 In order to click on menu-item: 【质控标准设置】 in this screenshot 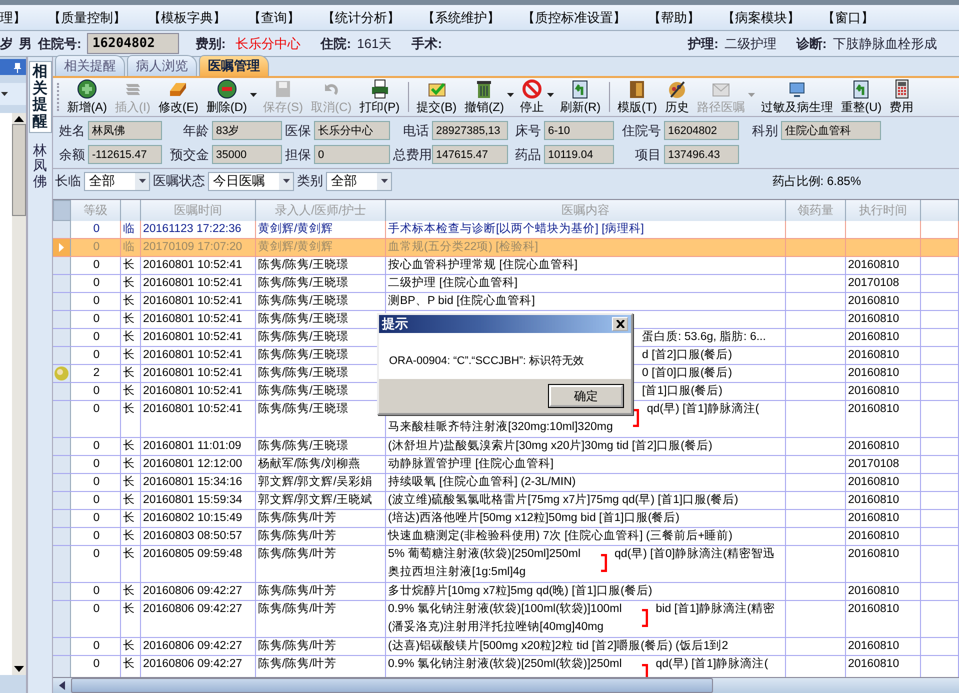, I will do `click(574, 17)`.